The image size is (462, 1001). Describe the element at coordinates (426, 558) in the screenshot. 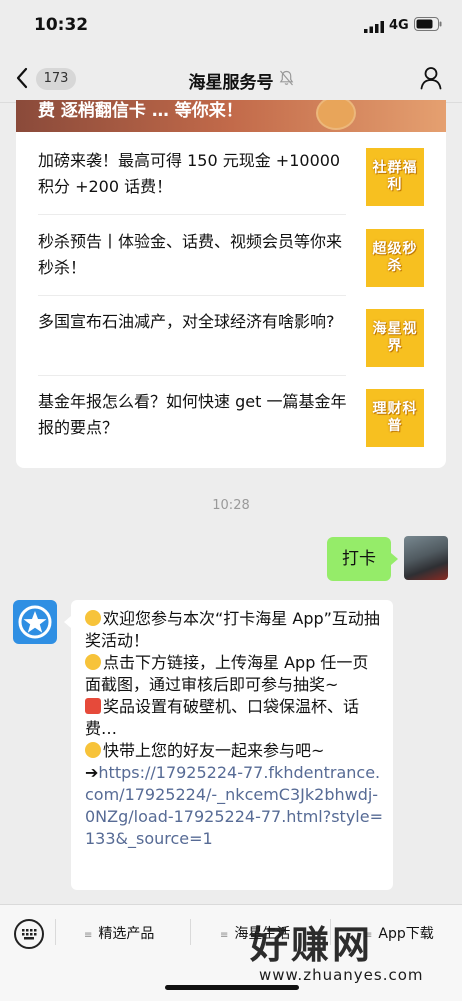

I see `my-avatar` at that location.